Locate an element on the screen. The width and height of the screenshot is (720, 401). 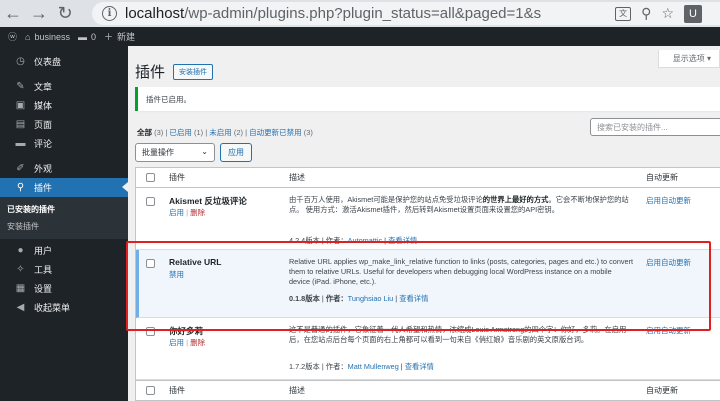
apply-button: 应用 is located at coordinates (236, 152).